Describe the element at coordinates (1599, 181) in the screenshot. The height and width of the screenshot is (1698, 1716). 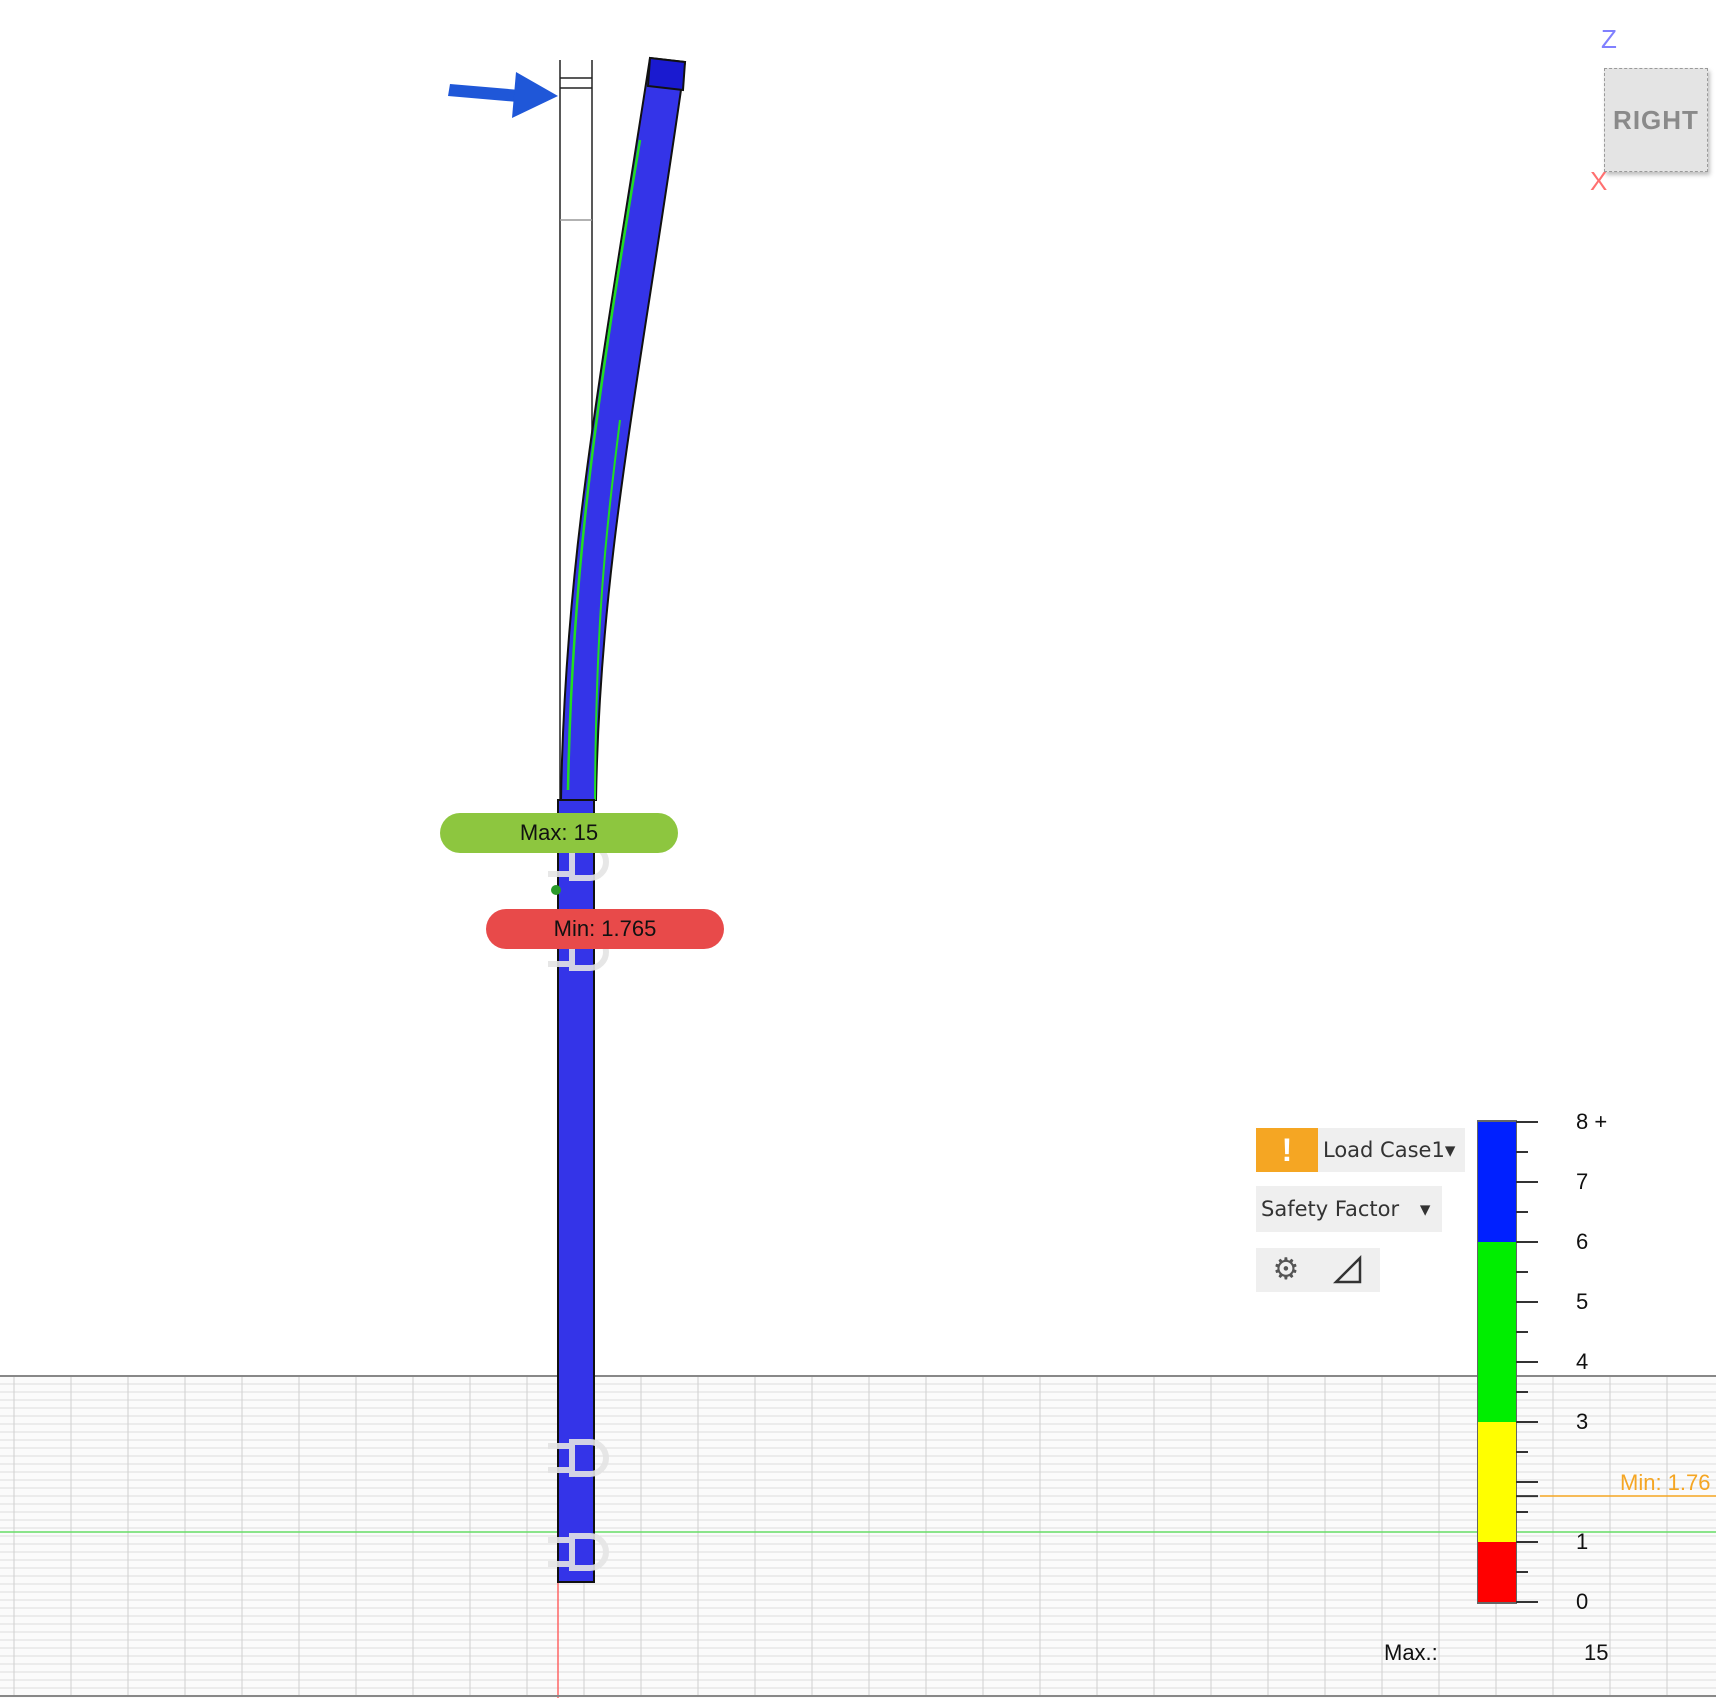
I see `x-axis-label: X` at that location.